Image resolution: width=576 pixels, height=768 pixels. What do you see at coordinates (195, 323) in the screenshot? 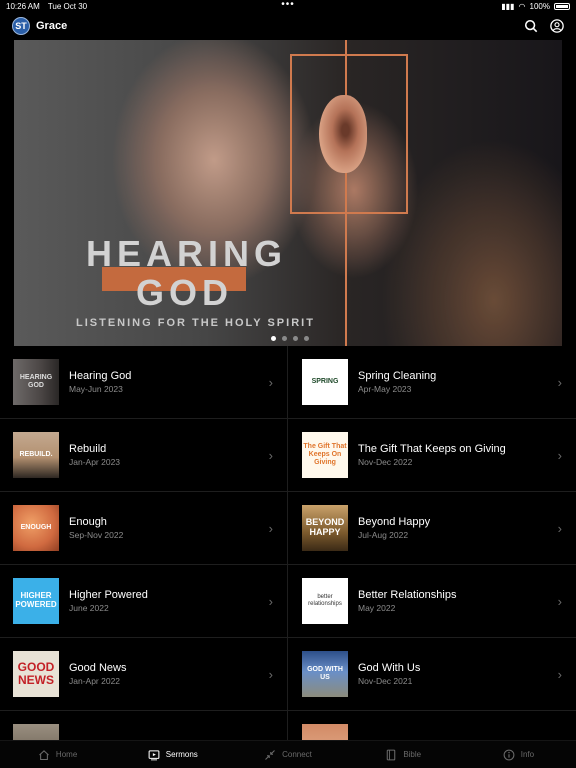
I see `hero-subtitle: LISTENING FOR THE HOLY SPIRIT` at bounding box center [195, 323].